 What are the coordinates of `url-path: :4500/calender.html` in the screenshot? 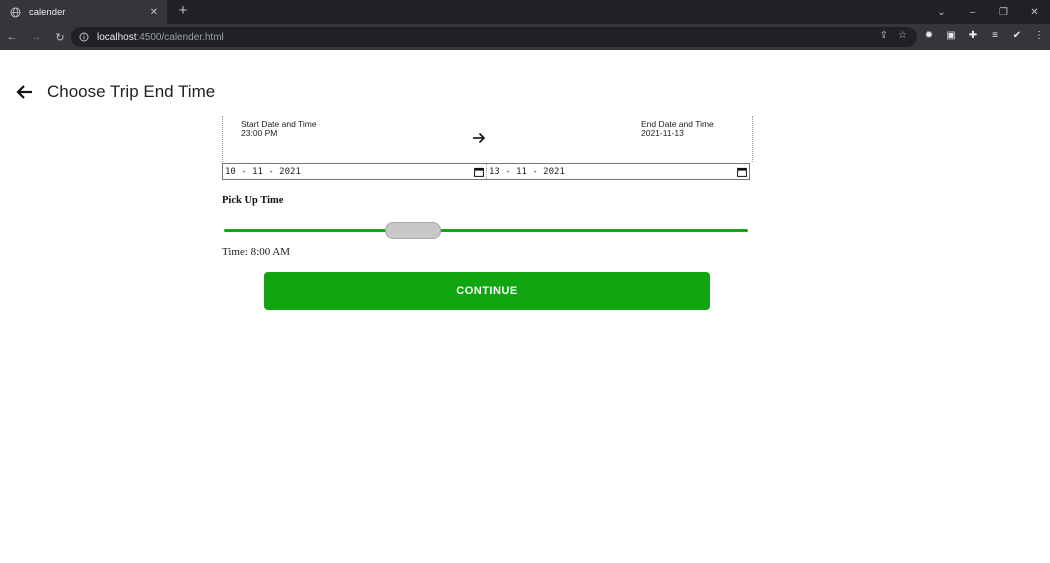 It's located at (180, 37).